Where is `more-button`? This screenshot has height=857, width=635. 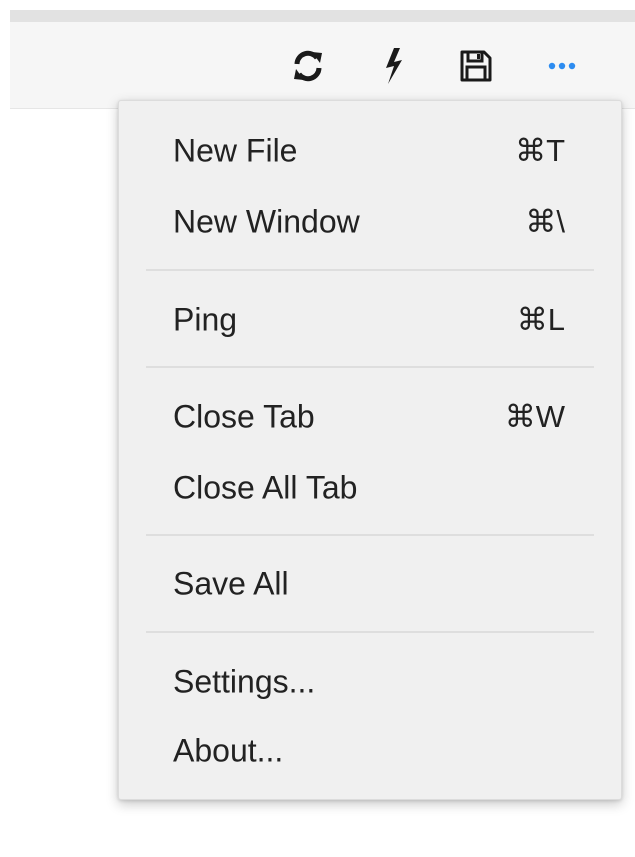
more-button is located at coordinates (562, 66).